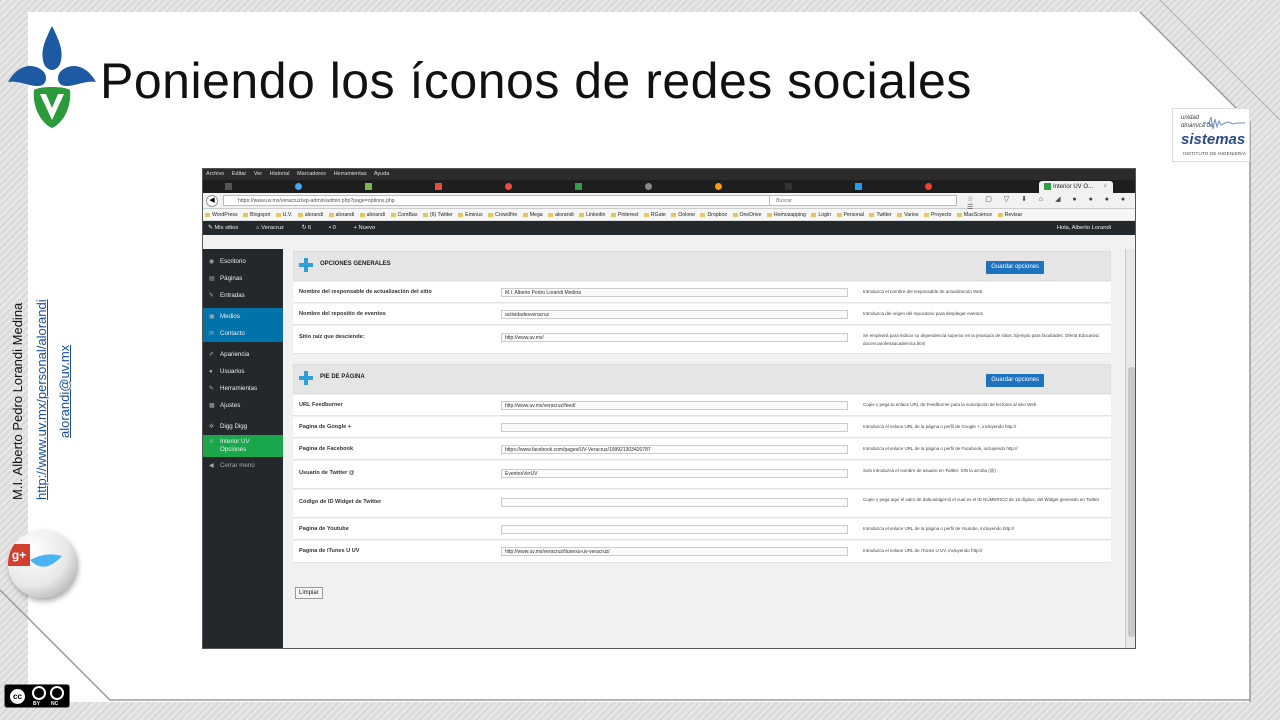 This screenshot has height=720, width=1280. I want to click on bookmark-item: Mega, so click(533, 215).